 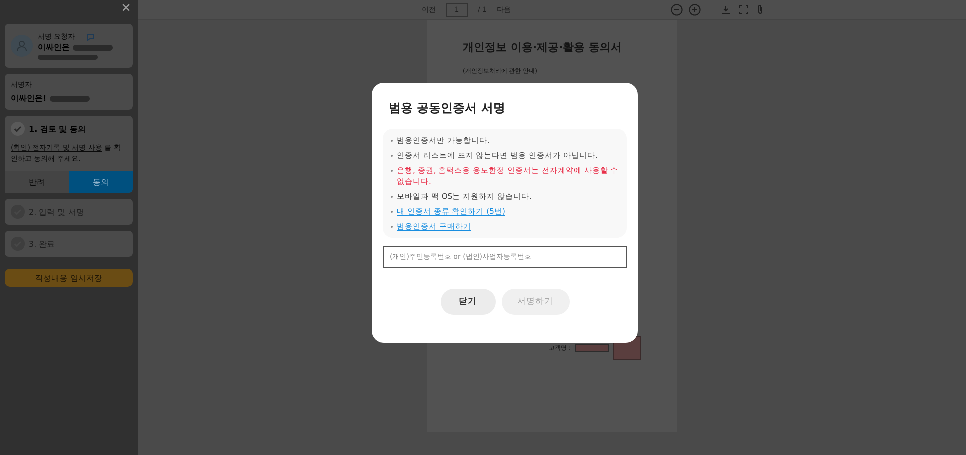 I want to click on chat-icon, so click(x=91, y=37).